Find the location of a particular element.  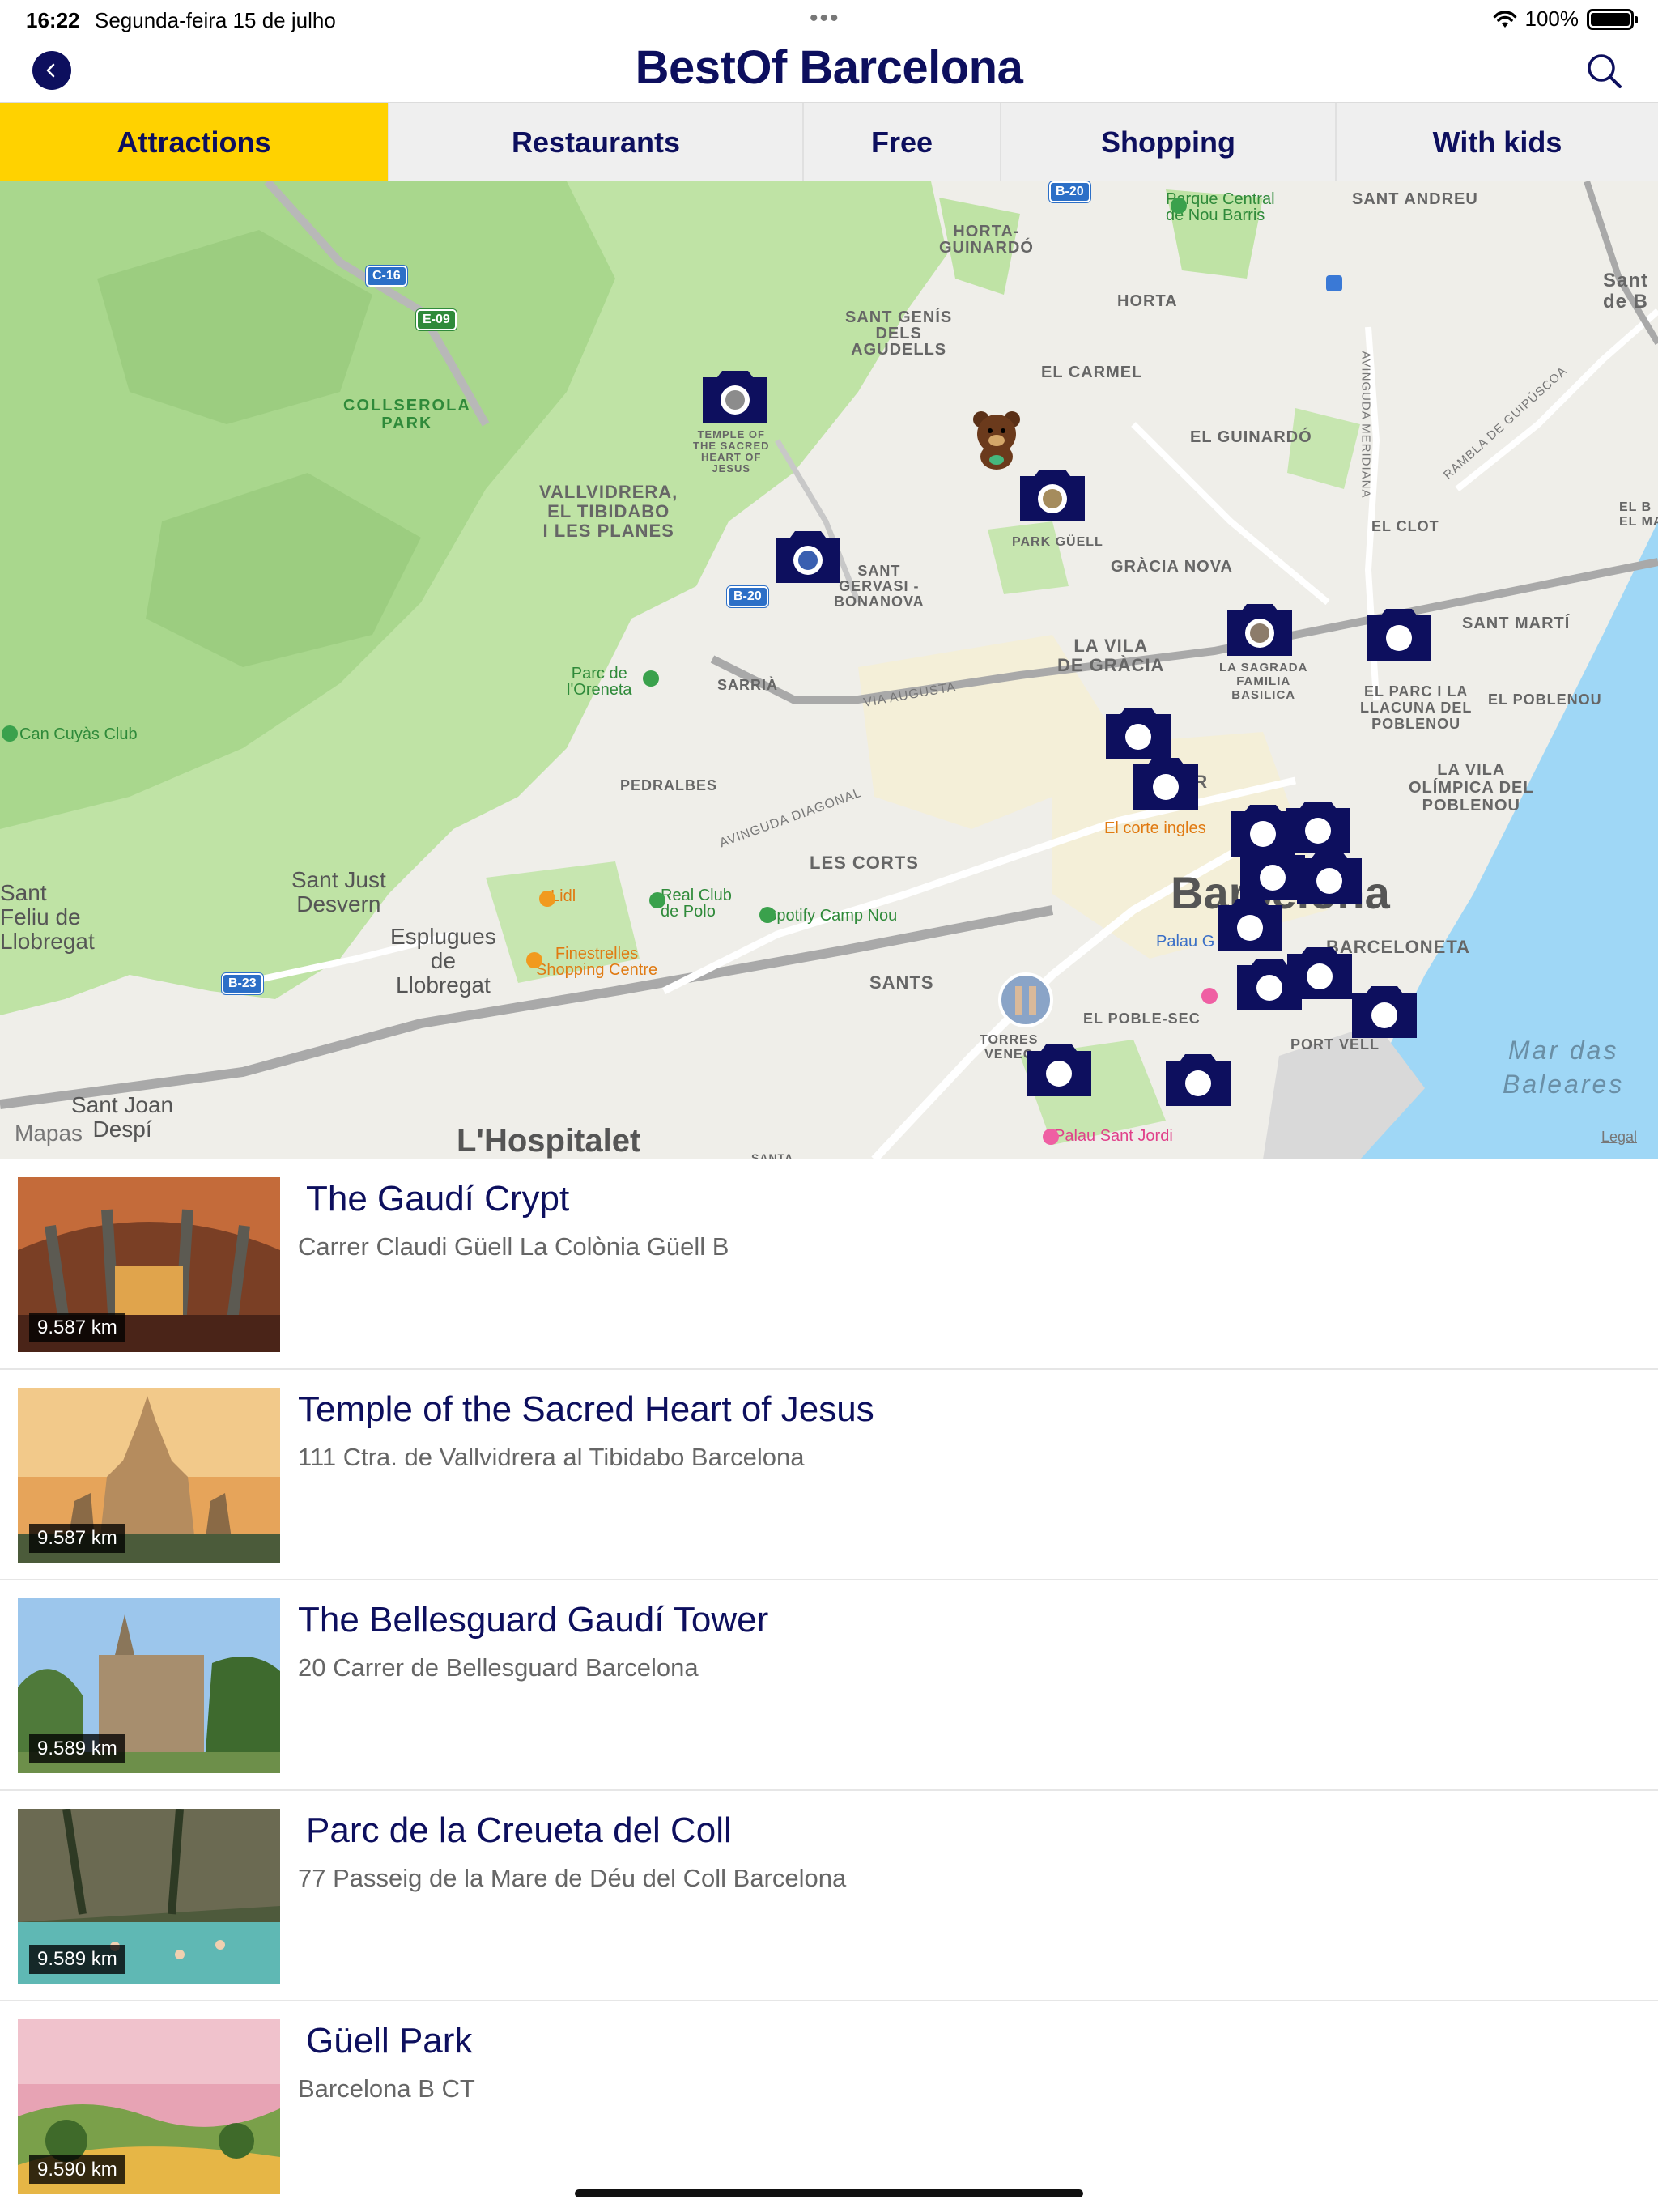

map-label: SANT GENÍS DELS AGUDELLS is located at coordinates (899, 334).